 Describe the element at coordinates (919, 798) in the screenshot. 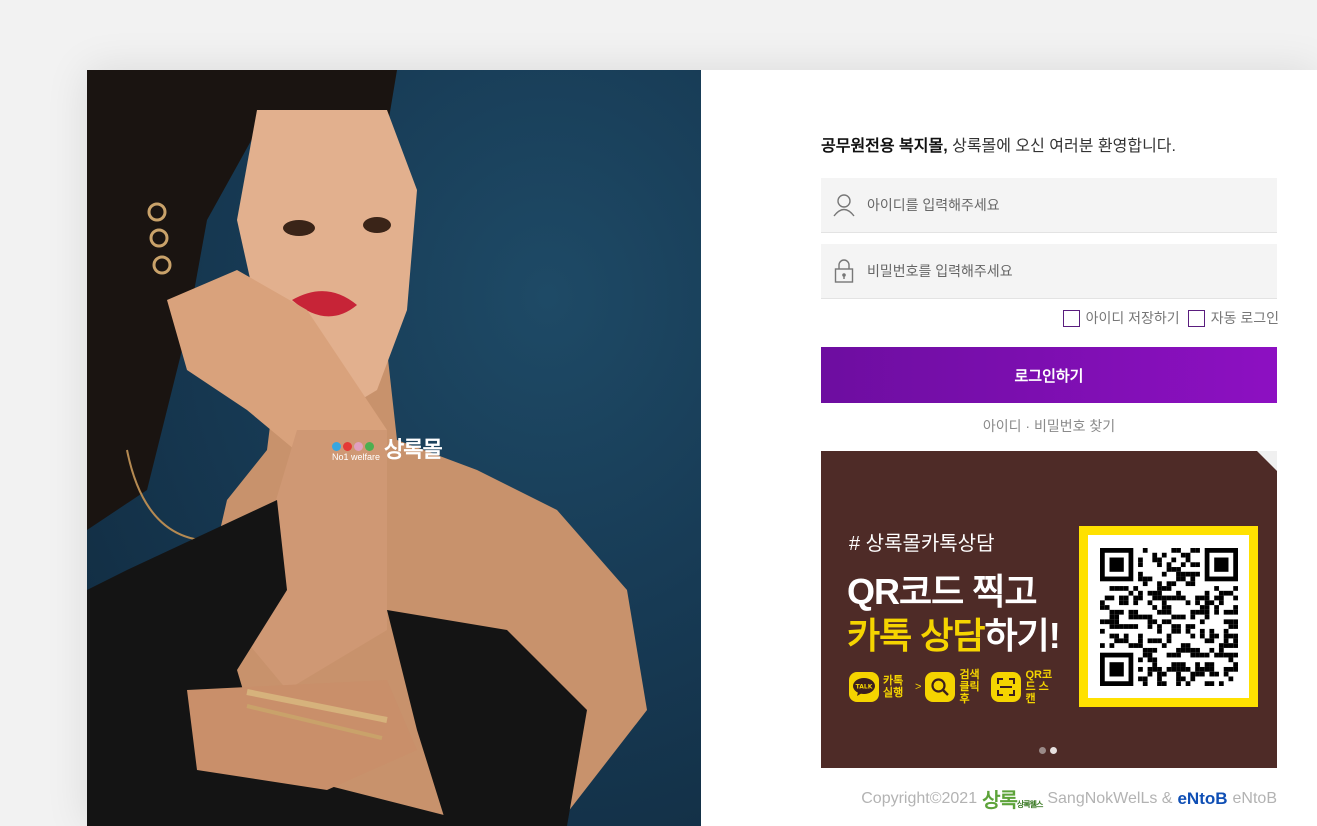

I see `copyright-text: Copyright©2021` at that location.